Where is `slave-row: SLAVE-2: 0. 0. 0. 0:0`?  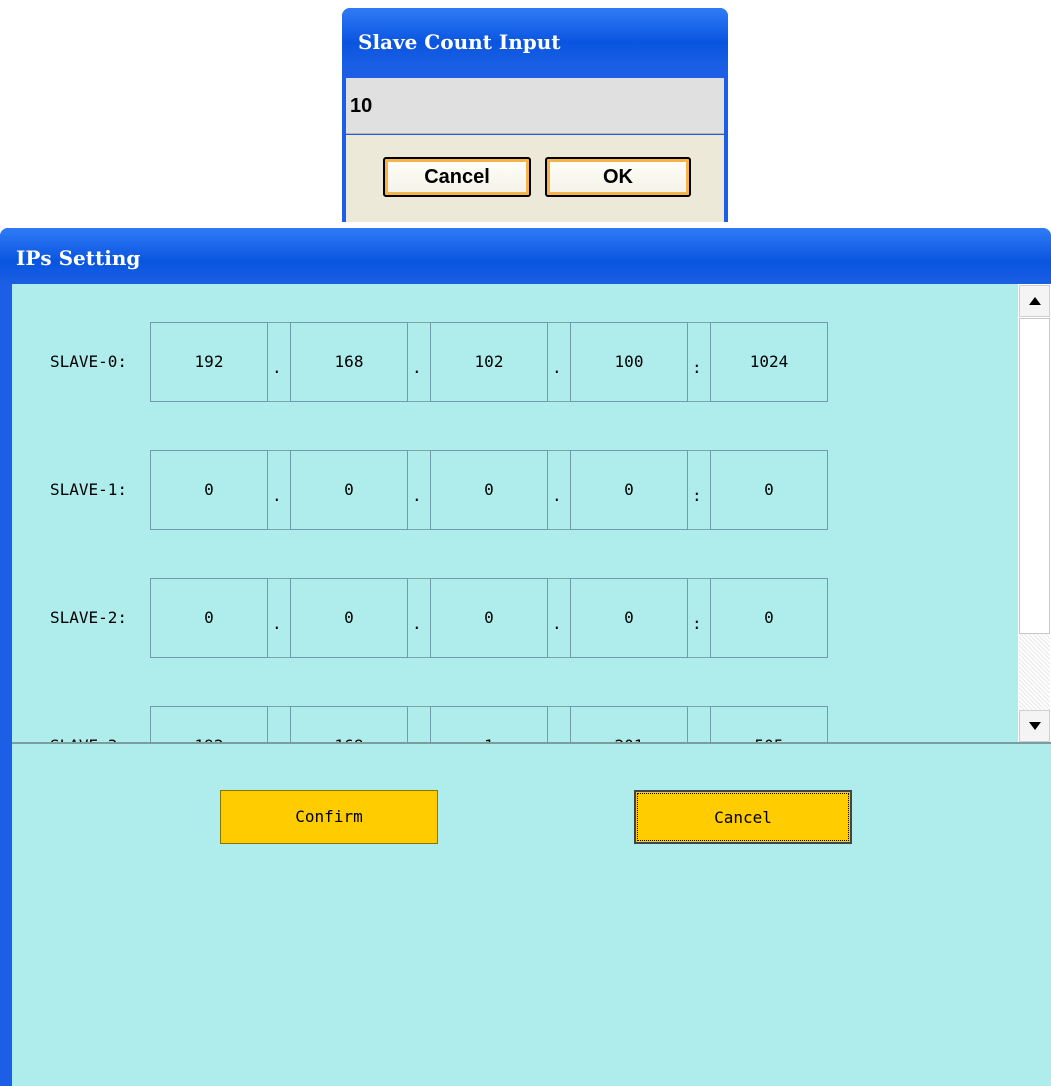 slave-row: SLAVE-2: 0. 0. 0. 0:0 is located at coordinates (512, 618).